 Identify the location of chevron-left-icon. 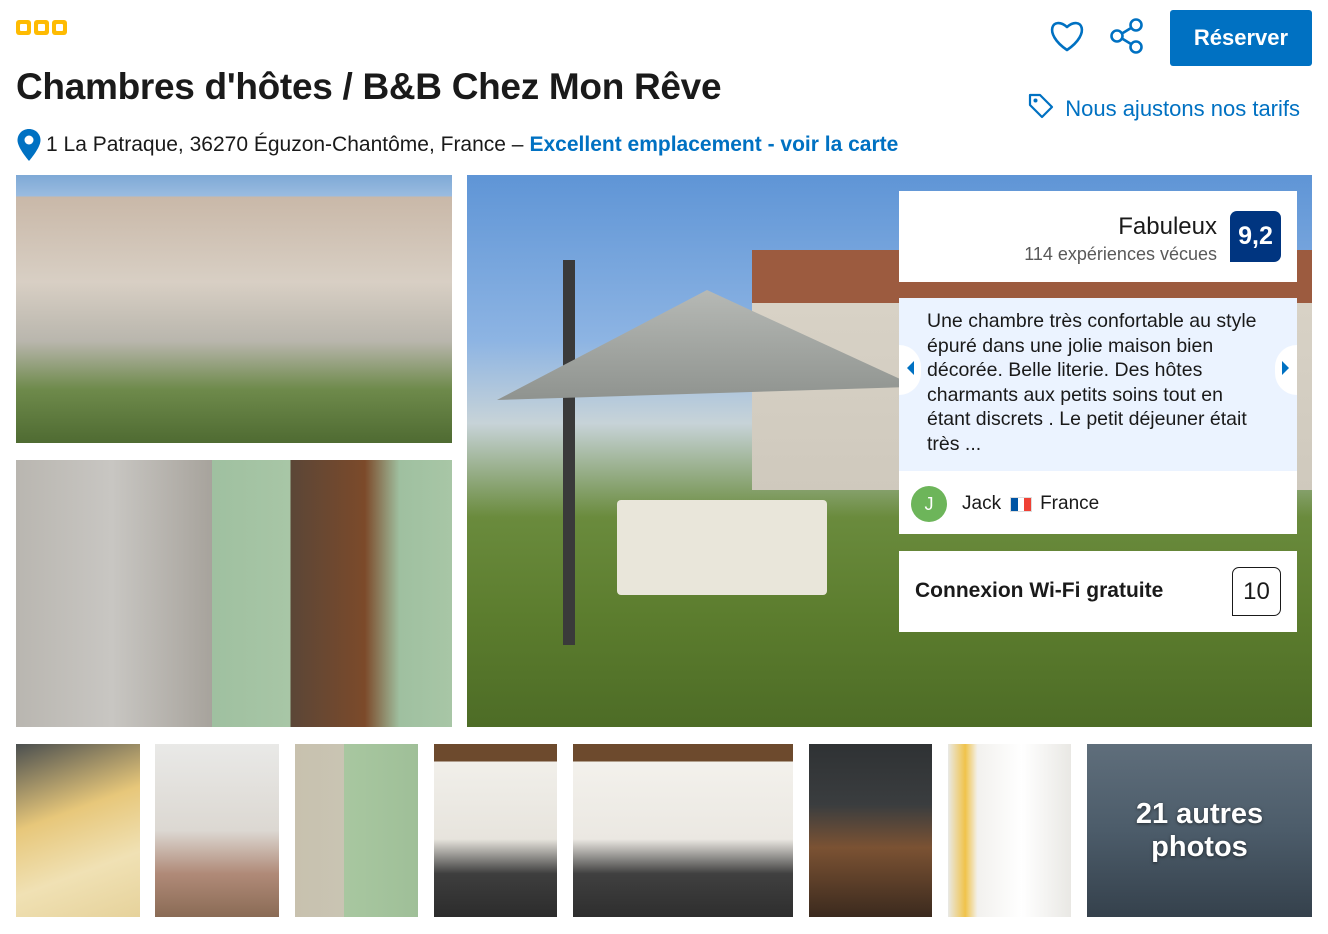
(910, 370).